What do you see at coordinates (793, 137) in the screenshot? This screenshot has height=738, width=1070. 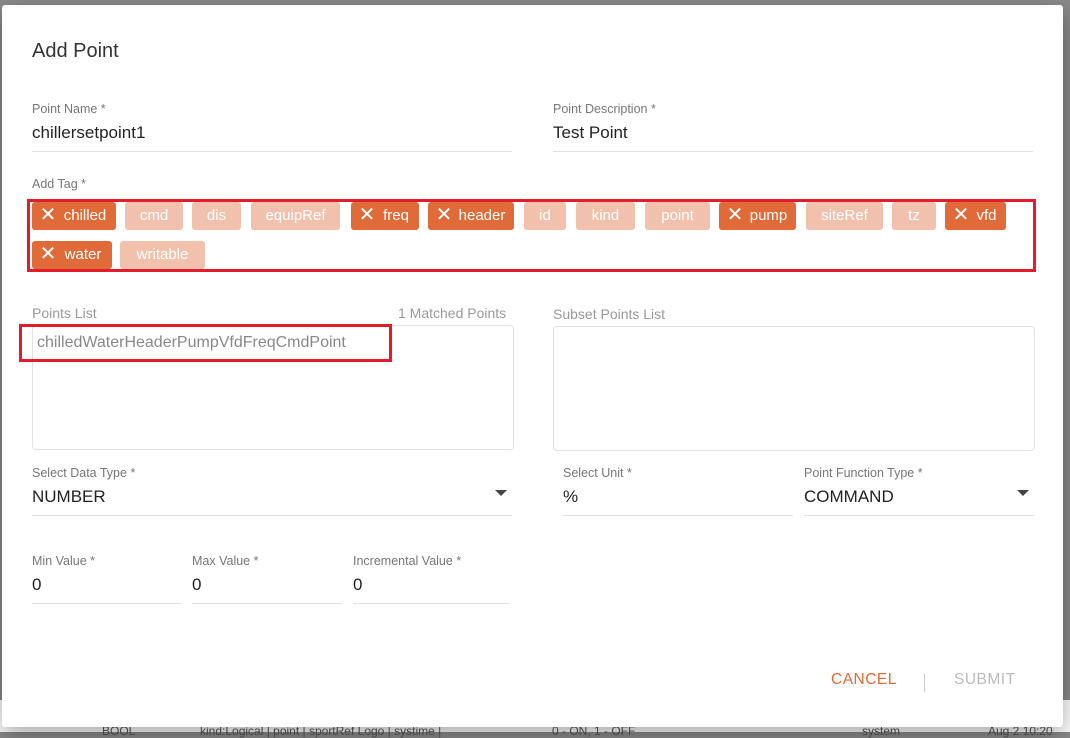 I see `point-description-input: Test Point` at bounding box center [793, 137].